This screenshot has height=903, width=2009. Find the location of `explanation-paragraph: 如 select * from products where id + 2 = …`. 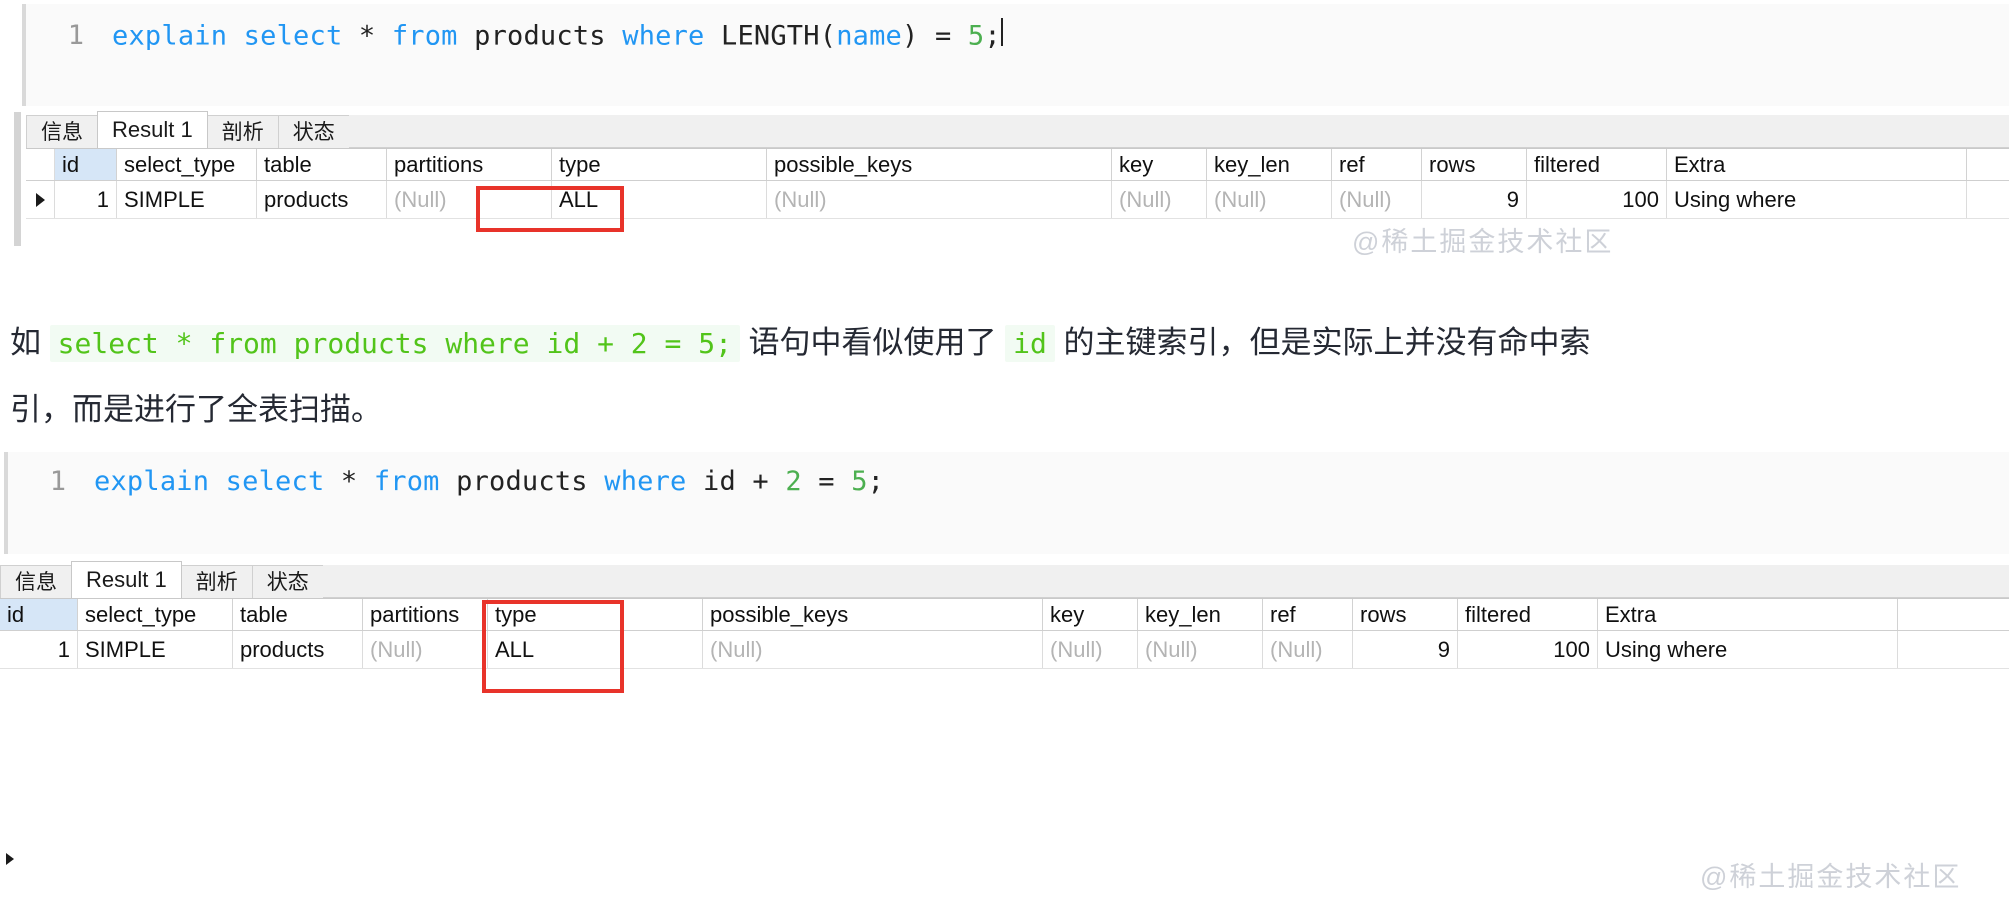

explanation-paragraph: 如 select * from products where id + 2 = … is located at coordinates (1005, 376).